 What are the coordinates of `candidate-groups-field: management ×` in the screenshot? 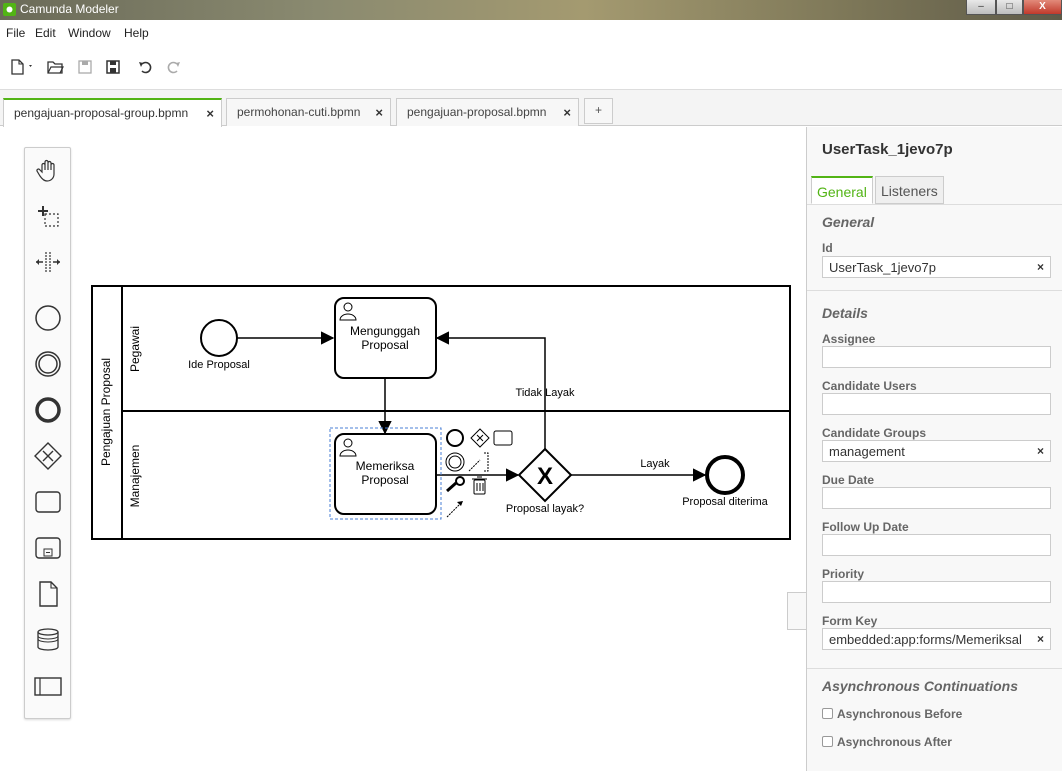 It's located at (936, 451).